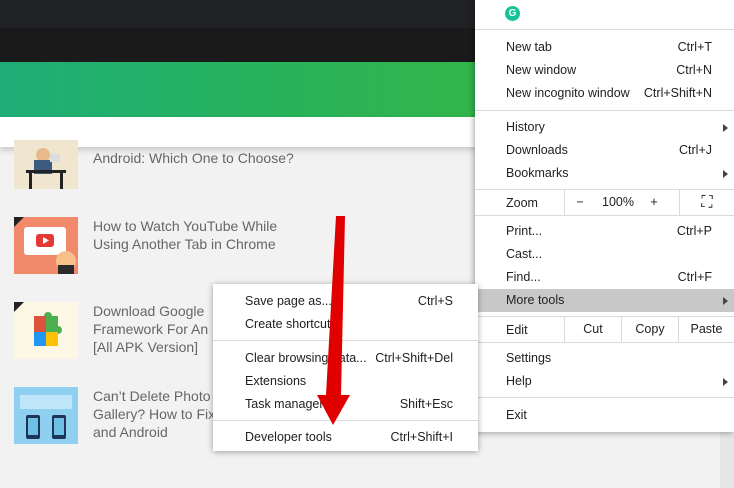  I want to click on article-title-line: Android: Which One to Choose?, so click(208, 158).